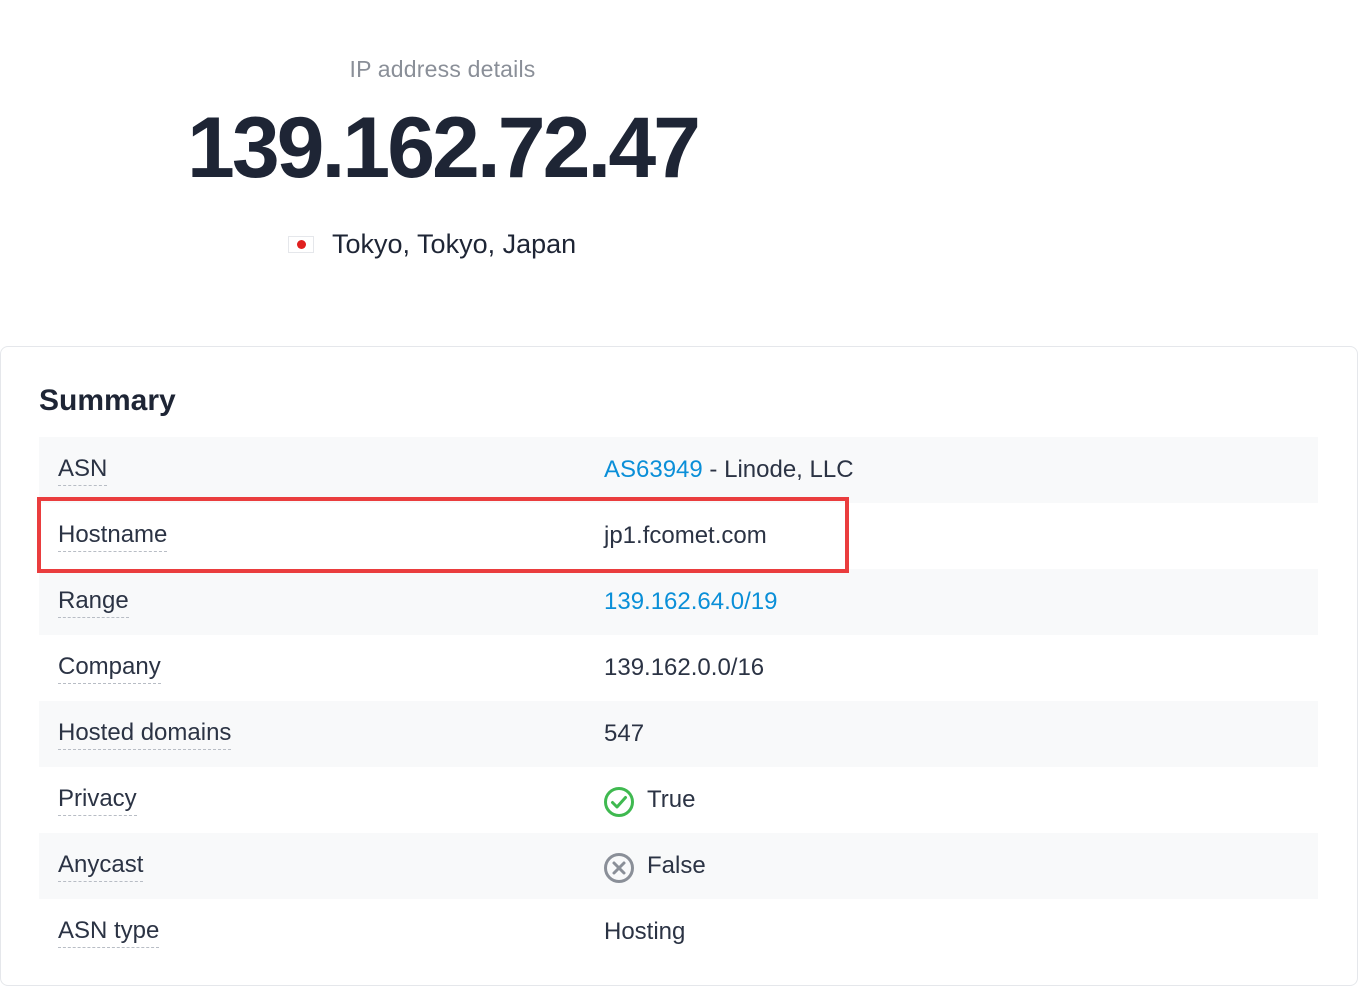 Image resolution: width=1367 pixels, height=986 pixels. Describe the element at coordinates (678, 734) in the screenshot. I see `table-row-hosted-domains: Hosted domains 547` at that location.